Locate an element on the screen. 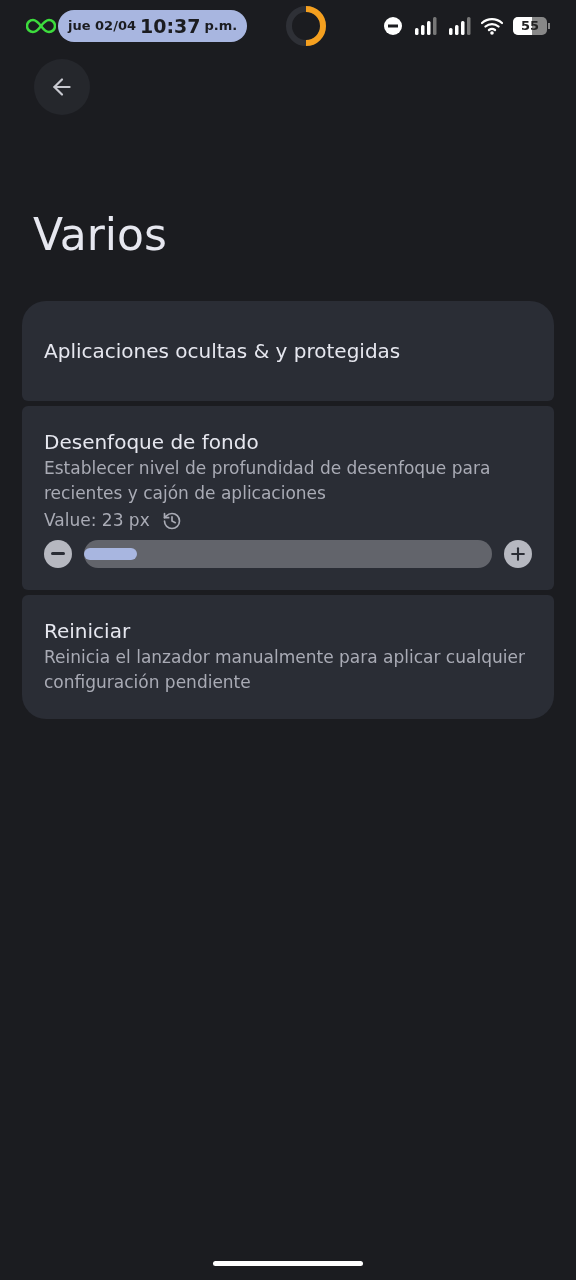  increase-button is located at coordinates (518, 553).